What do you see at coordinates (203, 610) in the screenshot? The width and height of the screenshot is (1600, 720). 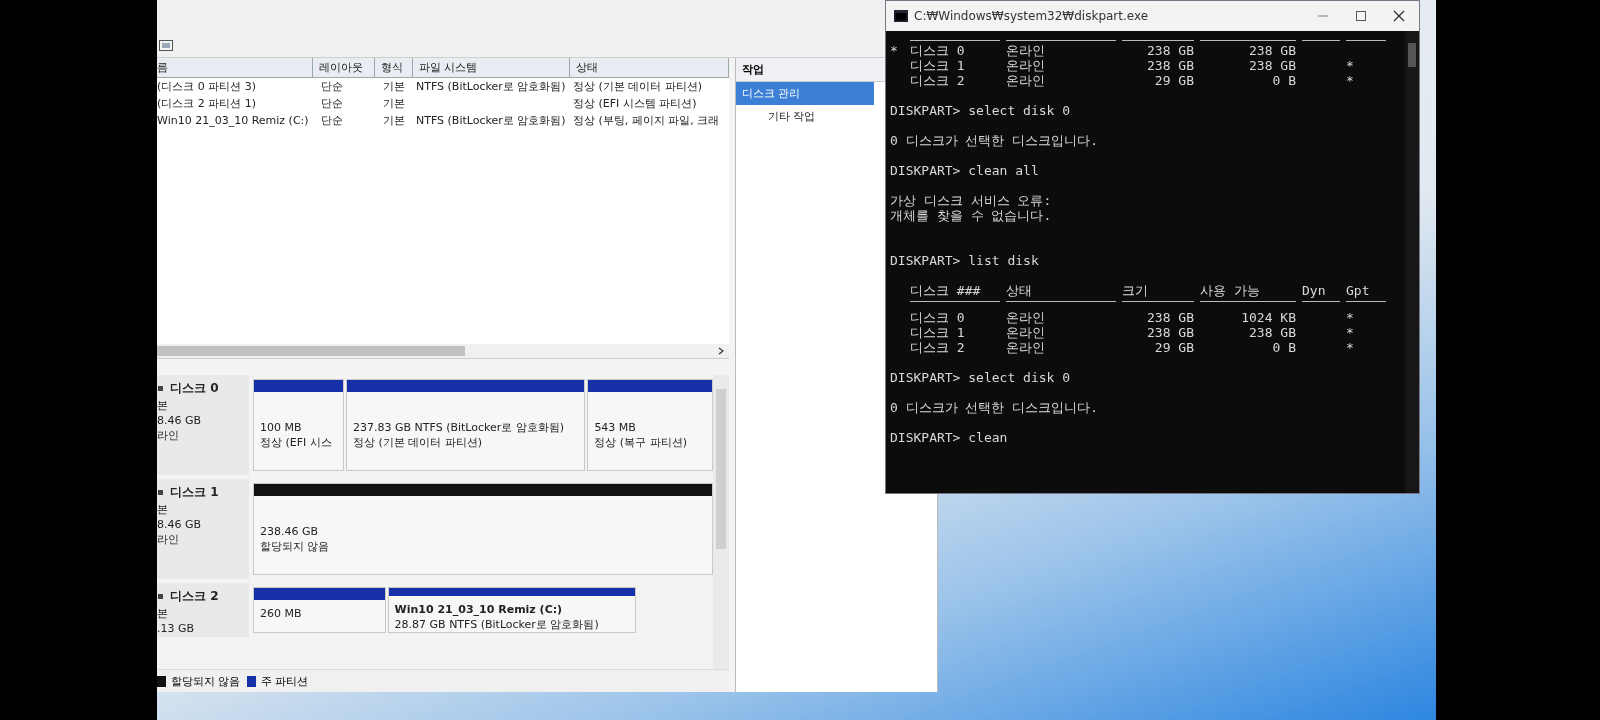 I see `disk-label: 디스크 2 본 .13 GB` at bounding box center [203, 610].